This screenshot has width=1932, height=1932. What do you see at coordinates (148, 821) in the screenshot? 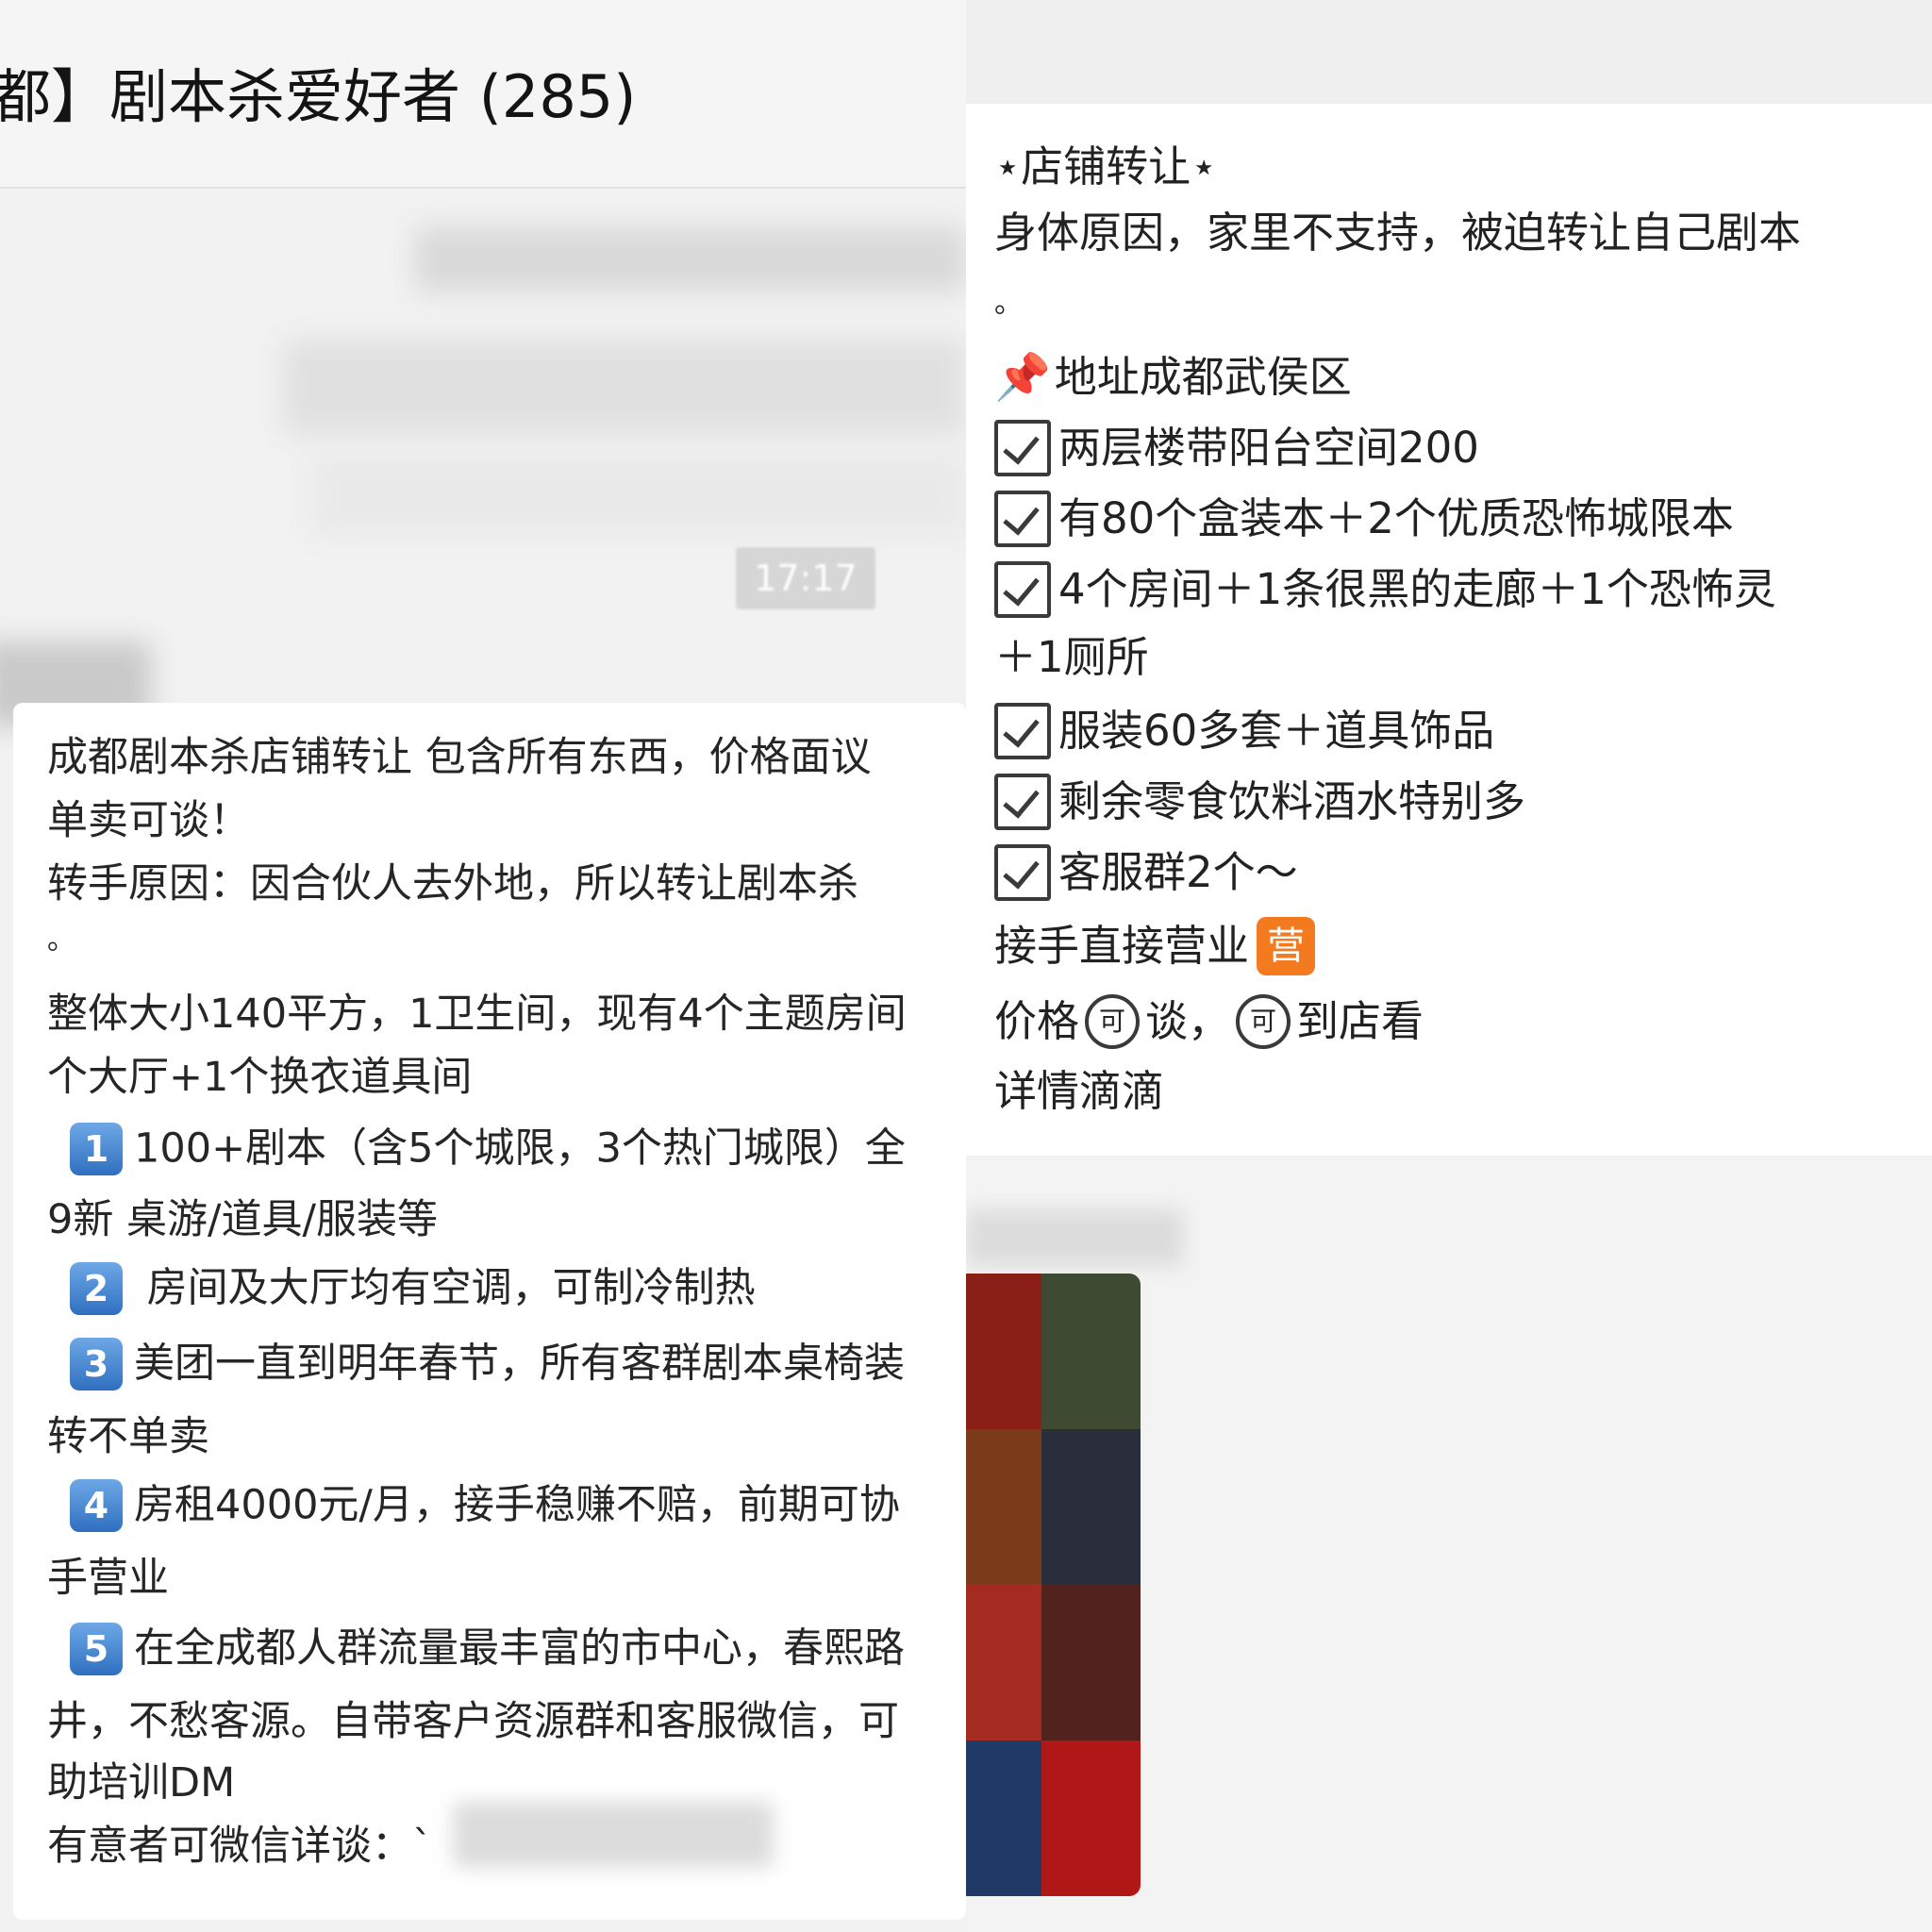
I see `message-line: 单卖可谈！` at bounding box center [148, 821].